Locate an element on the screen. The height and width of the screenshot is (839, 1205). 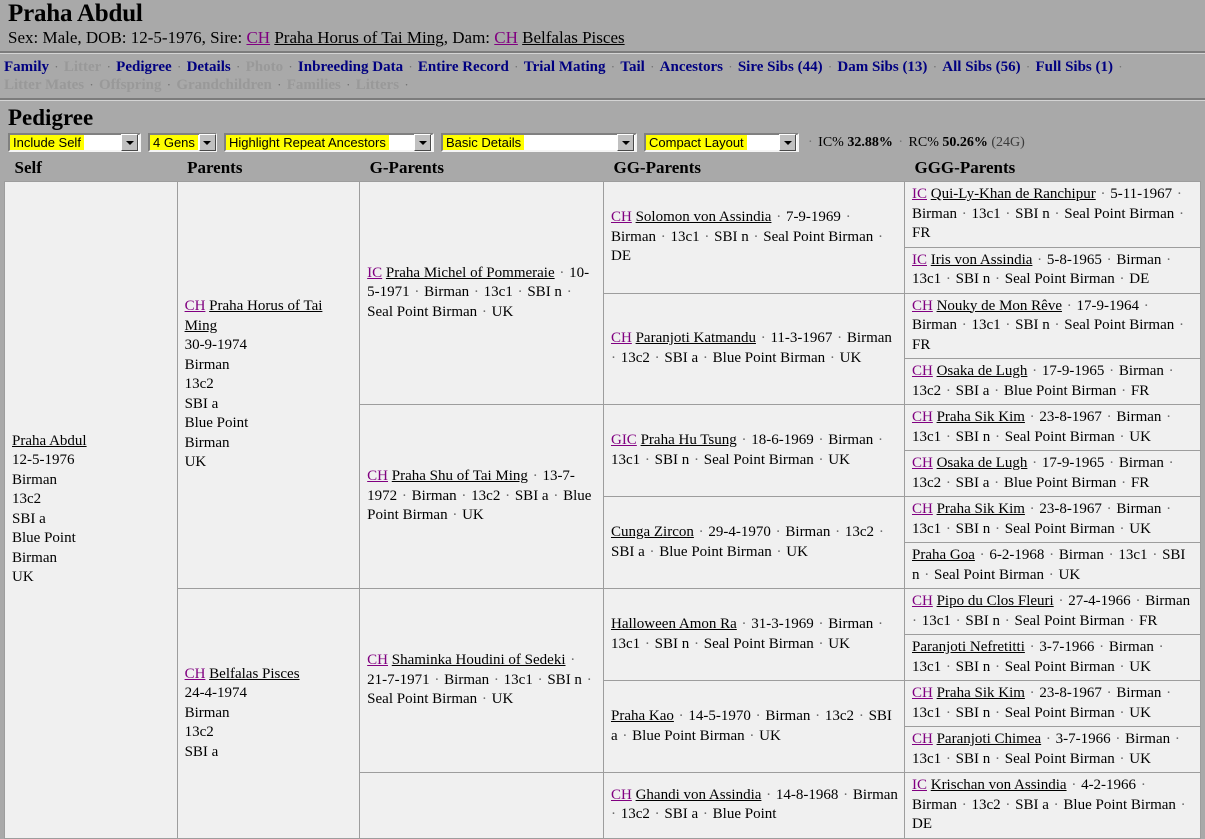
ancestor-name-link: Qui-Ly-Khan de Ranchipur is located at coordinates (1013, 194).